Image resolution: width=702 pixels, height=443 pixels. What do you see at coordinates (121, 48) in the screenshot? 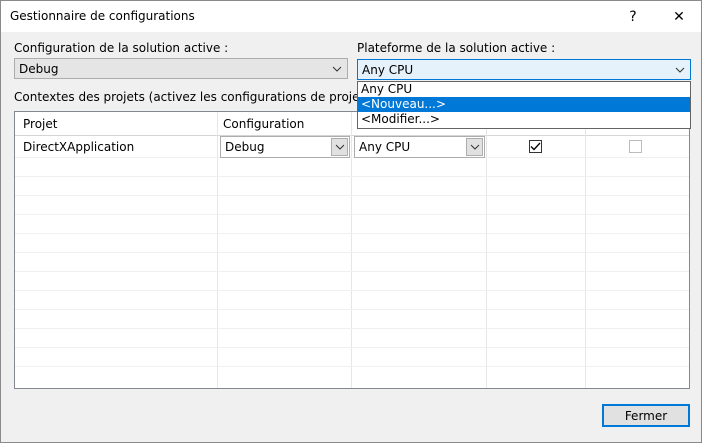
I see `active-config-label: Configuration de la solution active :` at bounding box center [121, 48].